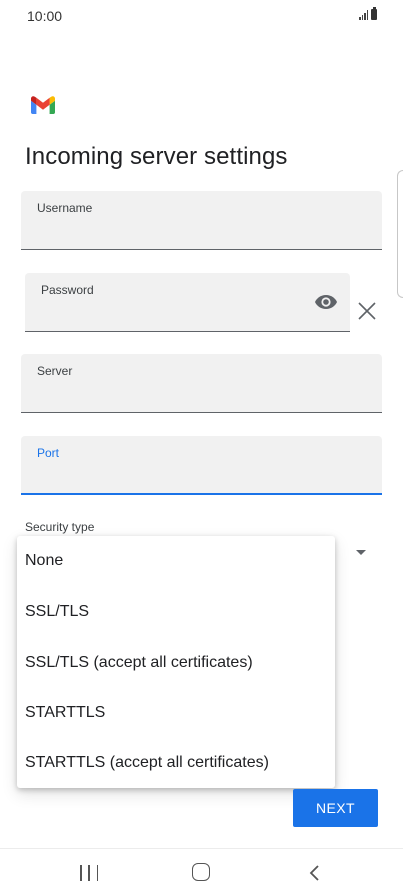 The image size is (403, 896). What do you see at coordinates (45, 16) in the screenshot?
I see `status-time: 10:00` at bounding box center [45, 16].